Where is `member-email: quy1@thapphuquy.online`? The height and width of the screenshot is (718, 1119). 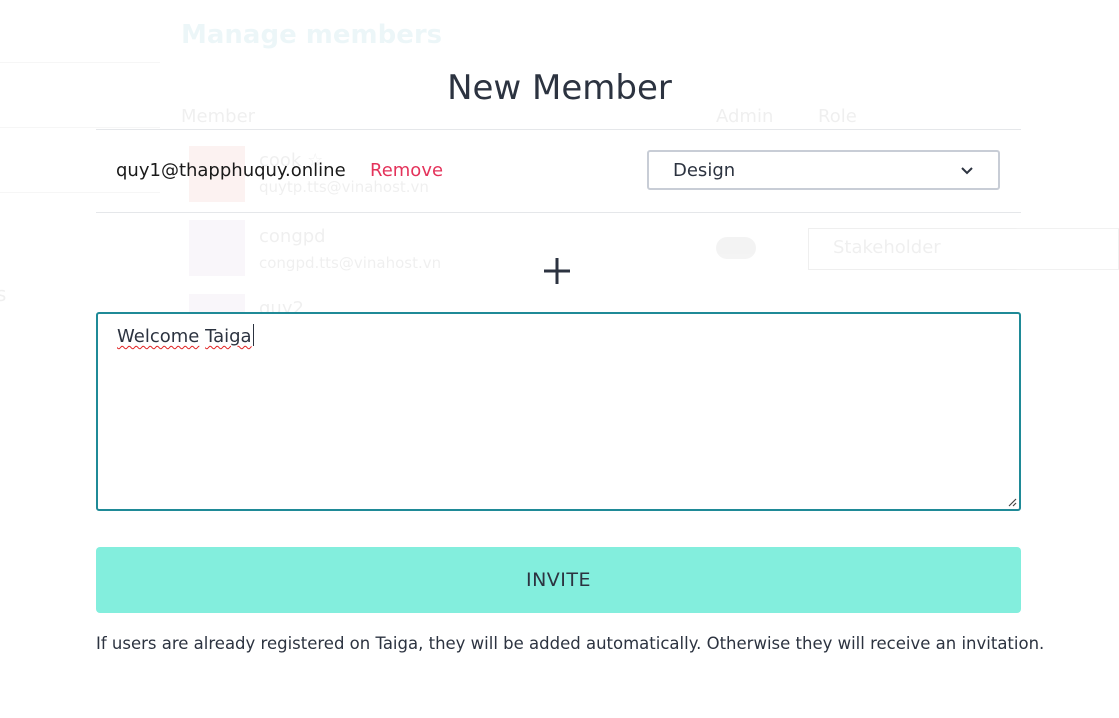
member-email: quy1@thapphuquy.online is located at coordinates (231, 170).